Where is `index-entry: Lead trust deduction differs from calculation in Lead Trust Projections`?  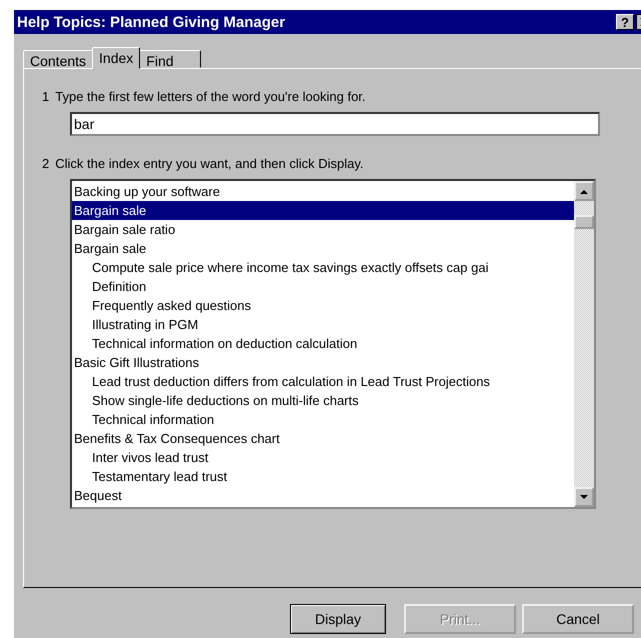 index-entry: Lead trust deduction differs from calculation in Lead Trust Projections is located at coordinates (323, 381).